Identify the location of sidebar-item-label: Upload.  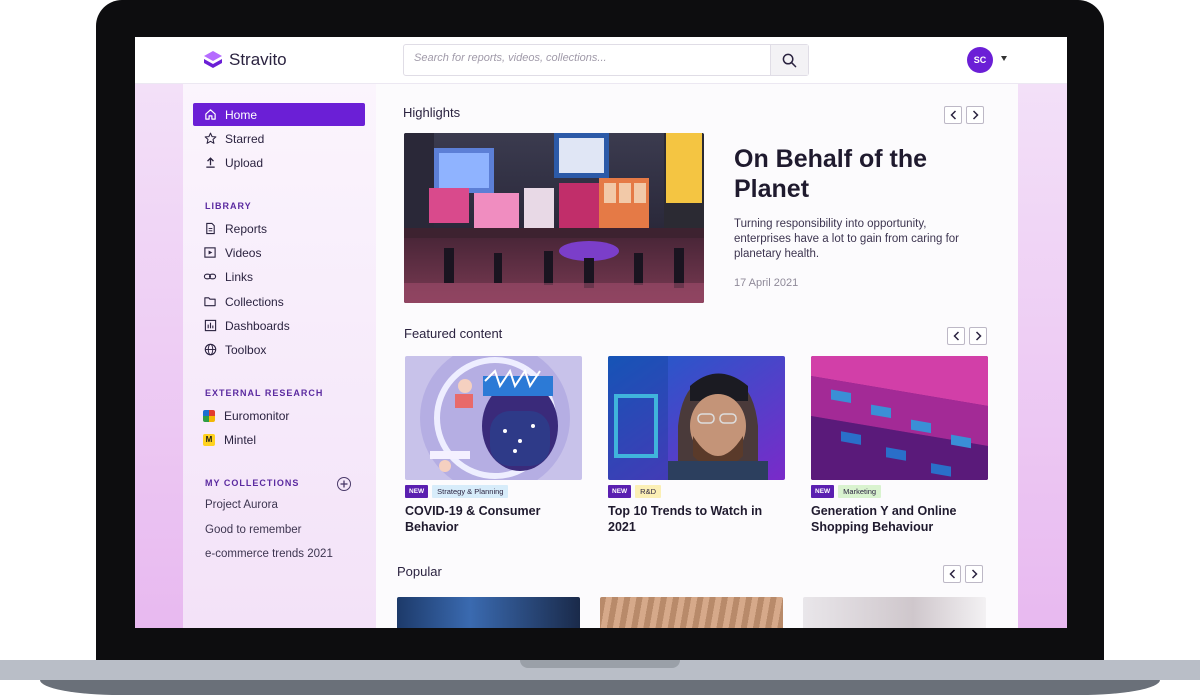
(244, 162).